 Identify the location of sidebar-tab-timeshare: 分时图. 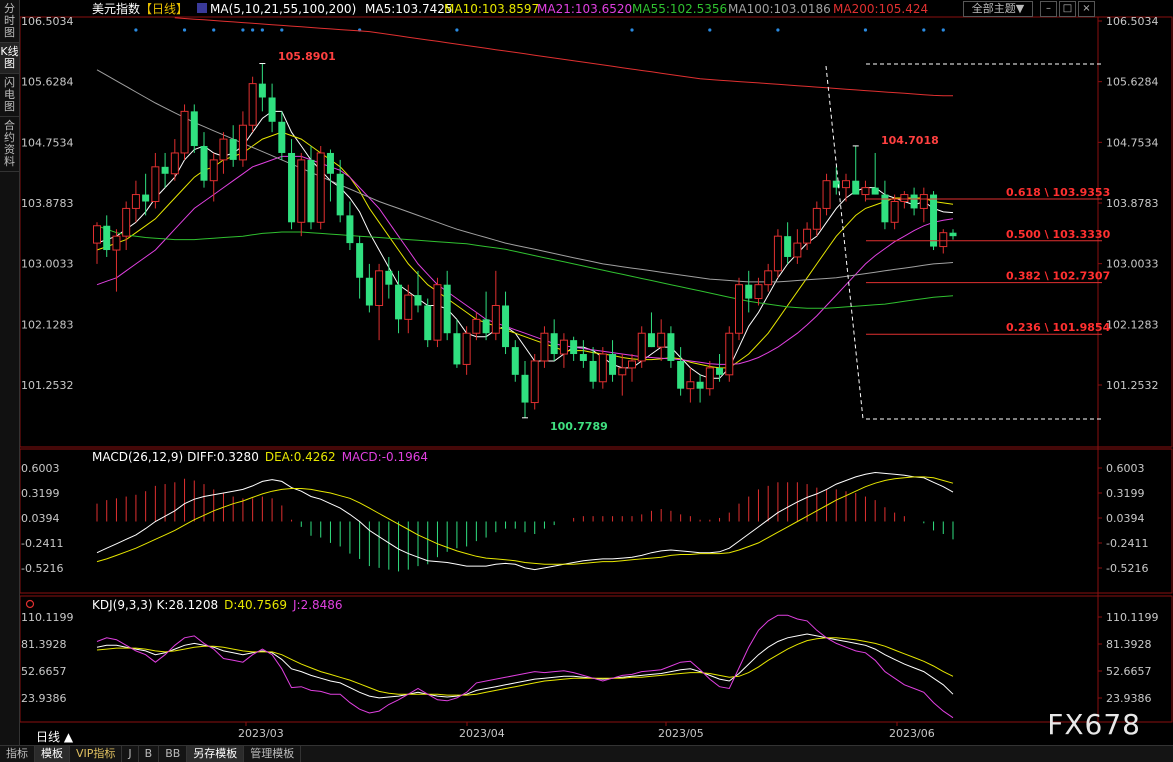
(9, 21).